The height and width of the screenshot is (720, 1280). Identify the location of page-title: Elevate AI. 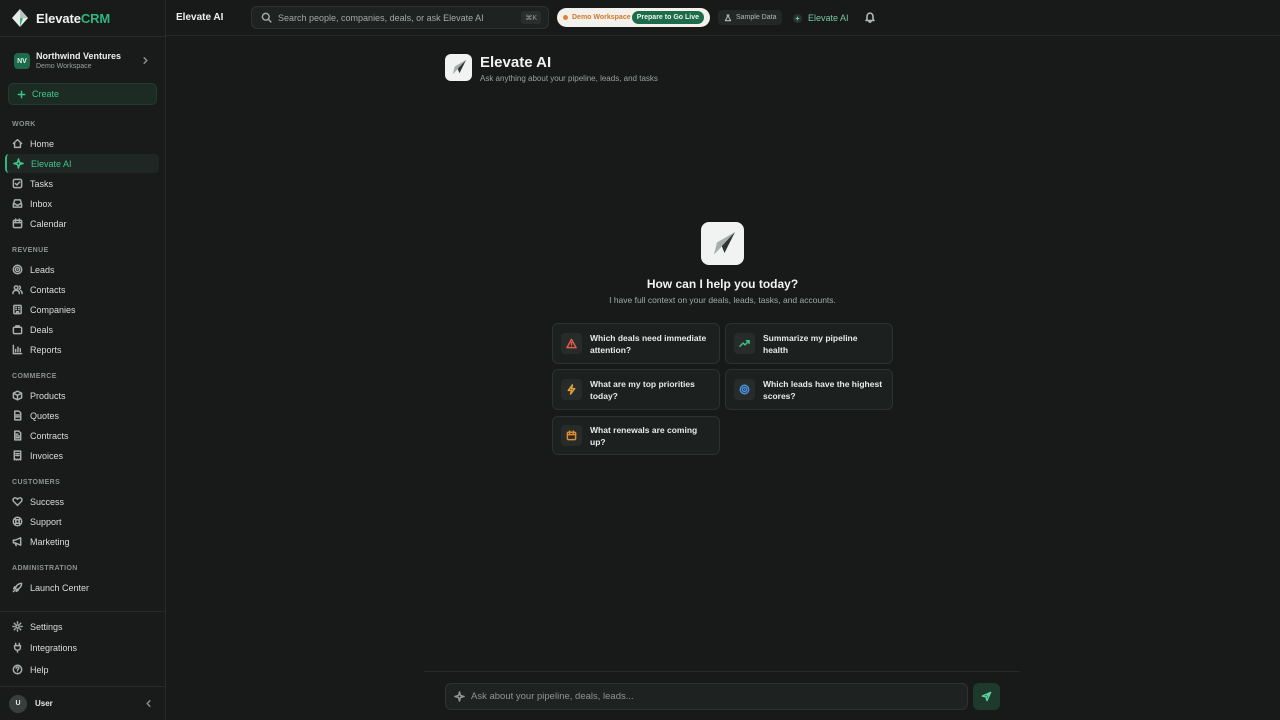
(200, 17).